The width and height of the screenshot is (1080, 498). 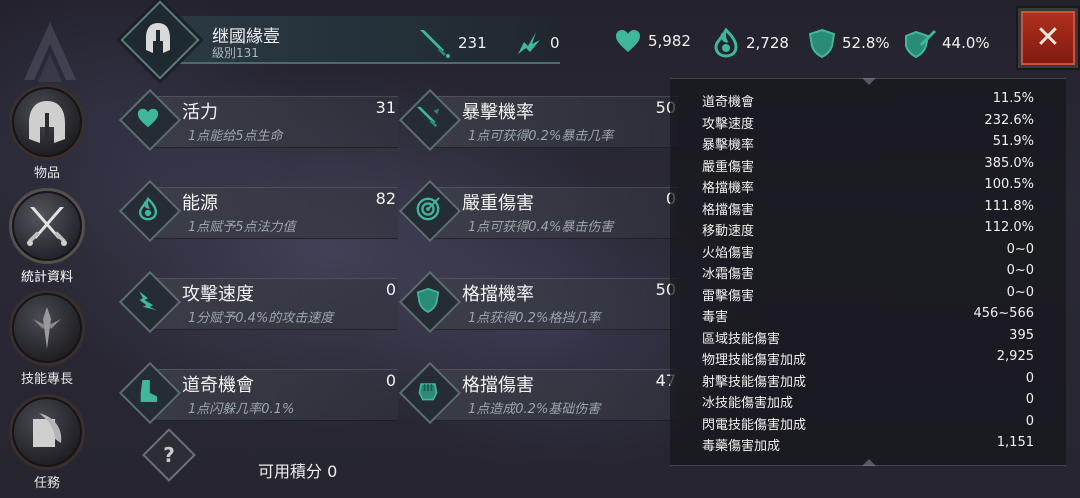 What do you see at coordinates (241, 409) in the screenshot?
I see `attribute-desc: 1点闪躲几率0.1%` at bounding box center [241, 409].